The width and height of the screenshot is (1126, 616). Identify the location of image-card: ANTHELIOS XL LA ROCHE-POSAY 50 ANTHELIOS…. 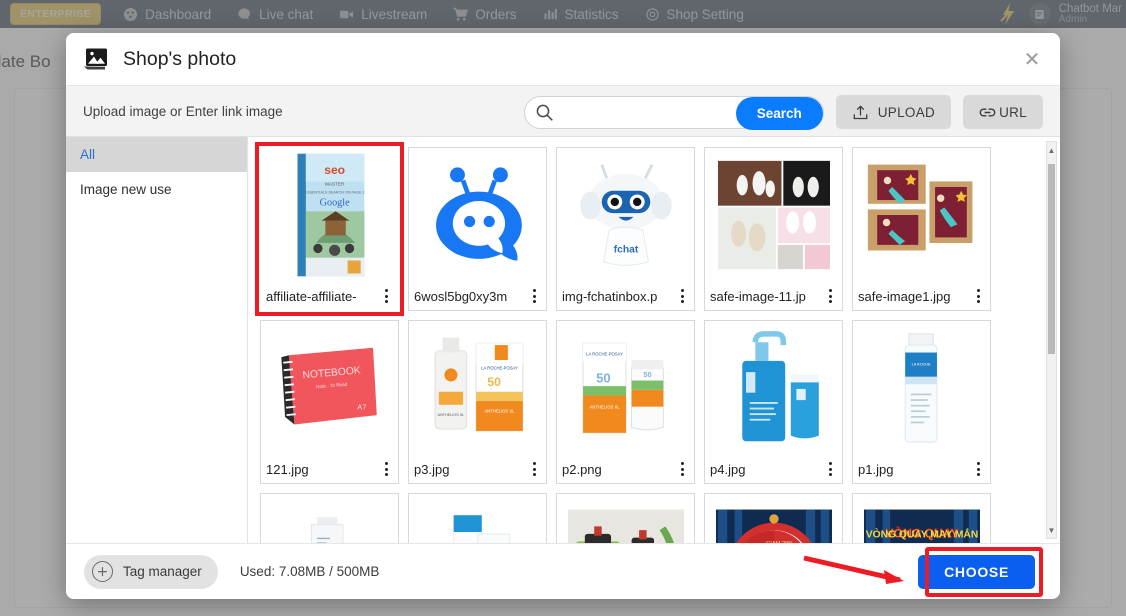
(477, 402).